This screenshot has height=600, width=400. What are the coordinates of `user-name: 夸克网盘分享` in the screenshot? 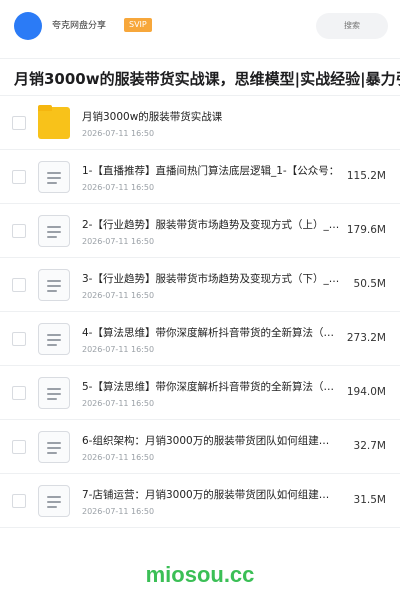 It's located at (79, 24).